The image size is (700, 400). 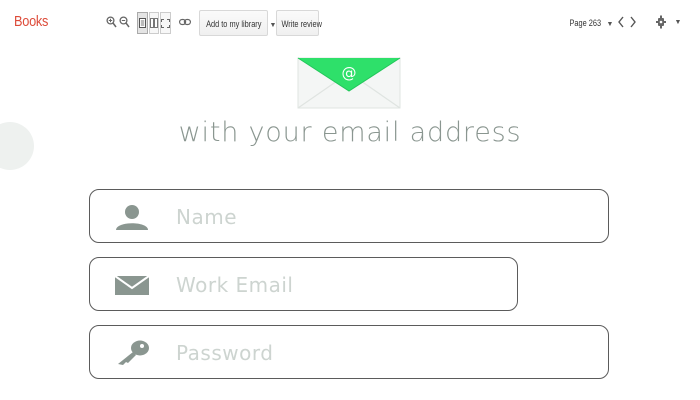 I want to click on write-review-button: Write review, so click(x=299, y=23).